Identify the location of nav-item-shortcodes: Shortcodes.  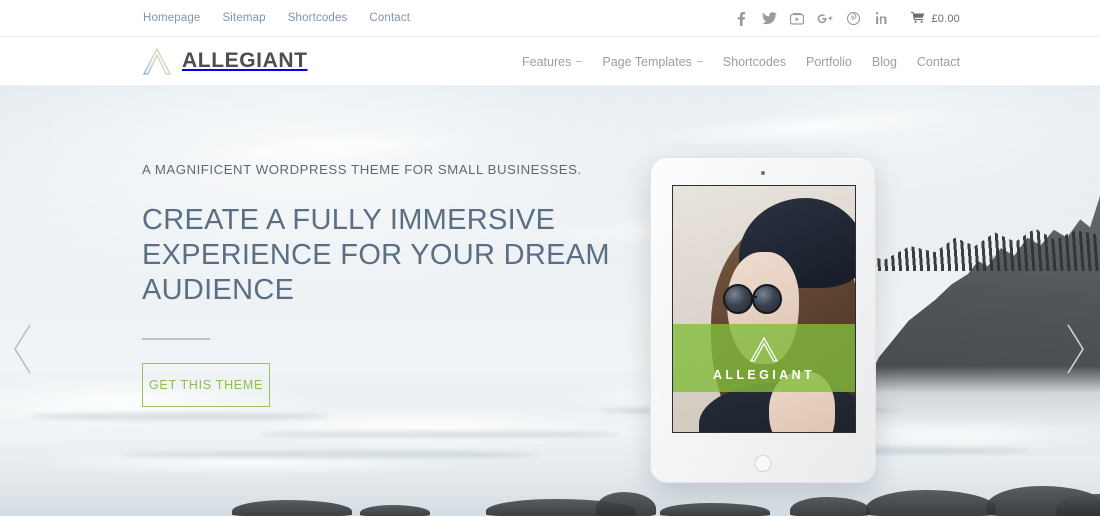
(754, 62).